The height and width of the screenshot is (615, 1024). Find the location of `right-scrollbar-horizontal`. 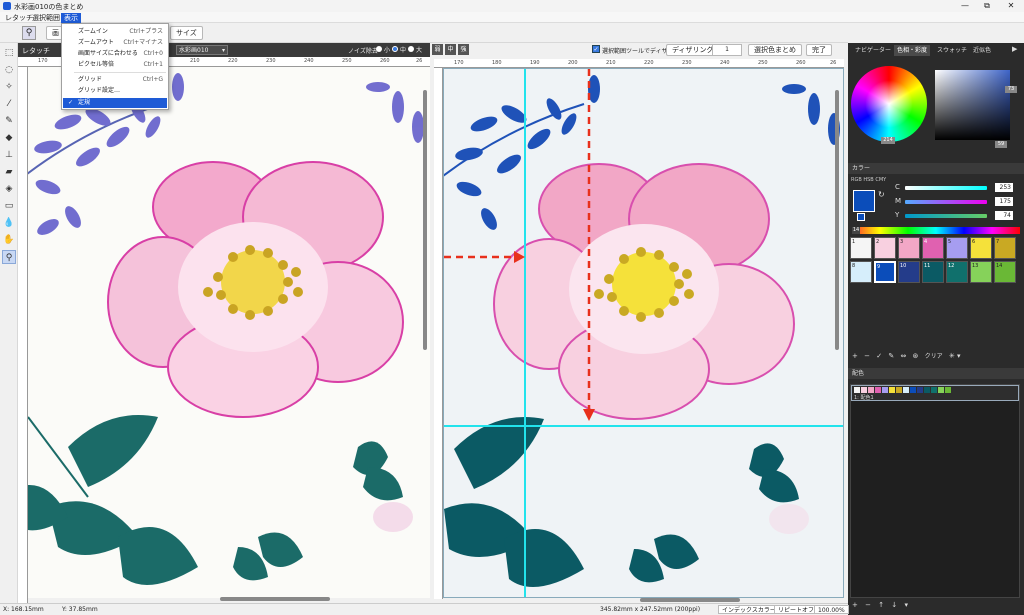

right-scrollbar-horizontal is located at coordinates (690, 600).